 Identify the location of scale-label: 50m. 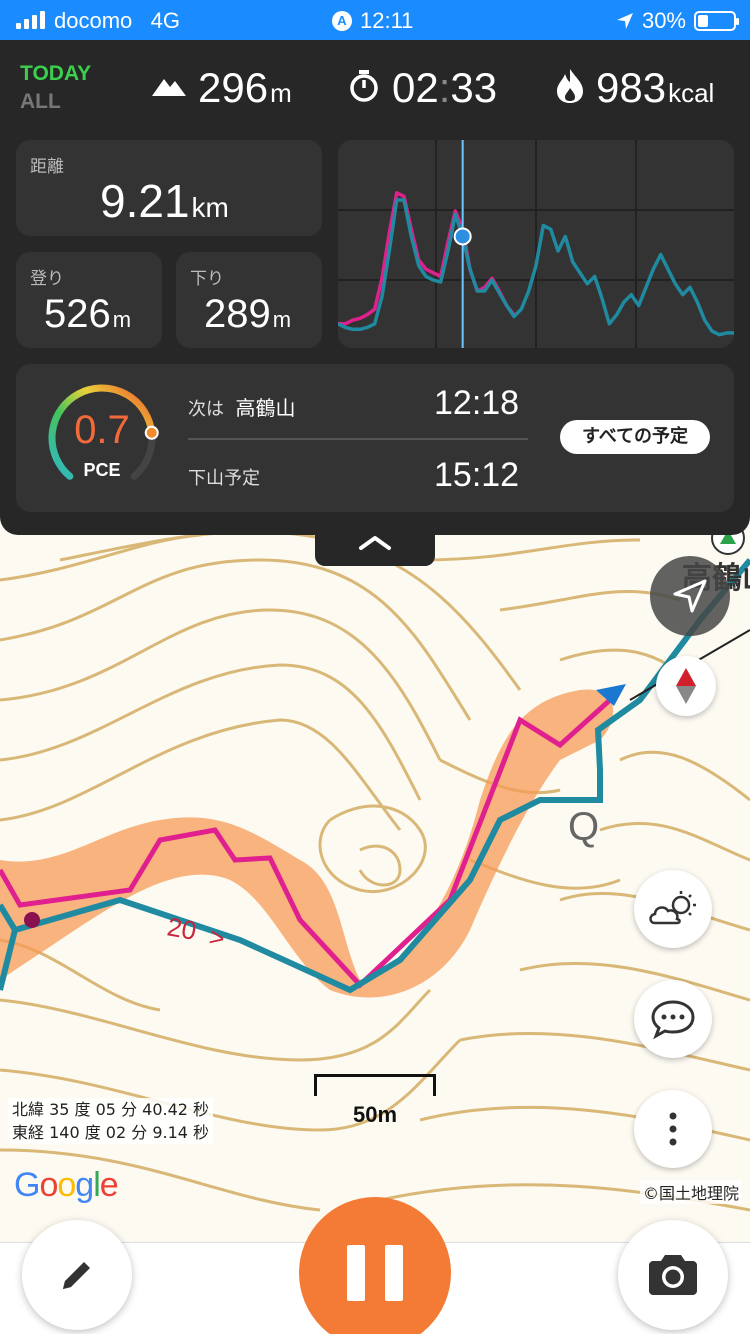
(375, 1114).